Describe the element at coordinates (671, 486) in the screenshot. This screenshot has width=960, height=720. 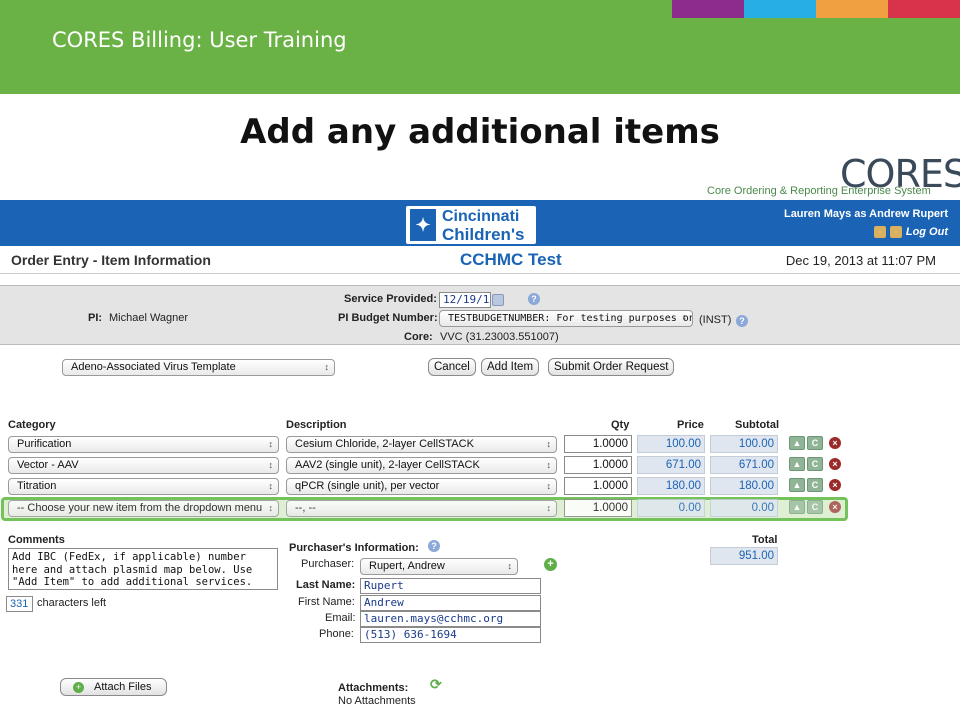
I see `row-price: 180.00` at that location.